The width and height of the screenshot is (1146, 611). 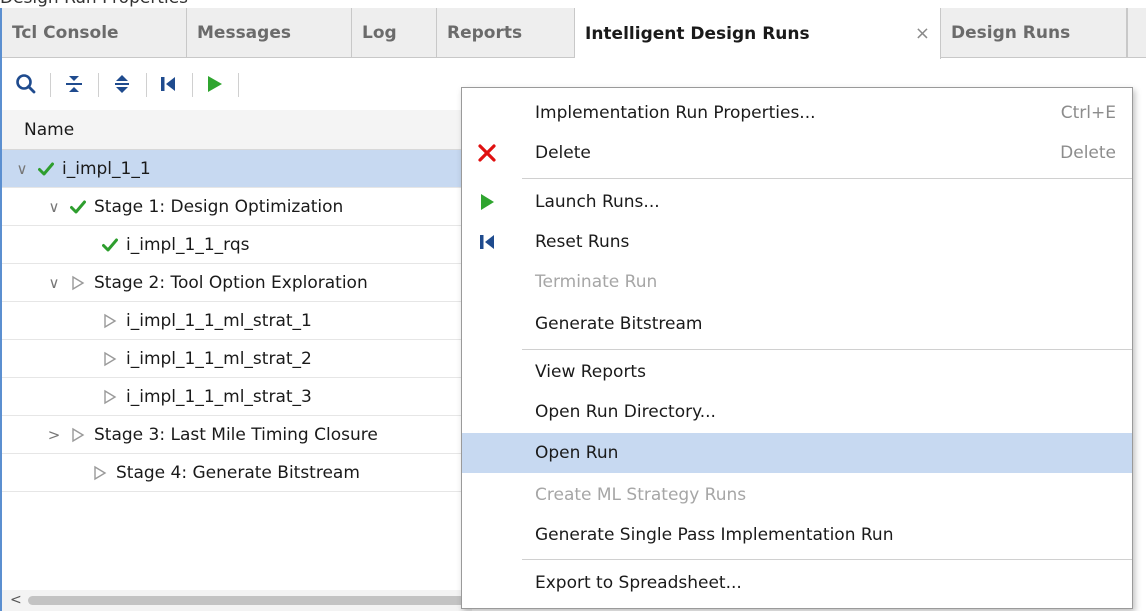 I want to click on tree-row-stage-3: > Stage 3: Last Mile Timing Closure, so click(x=237, y=435).